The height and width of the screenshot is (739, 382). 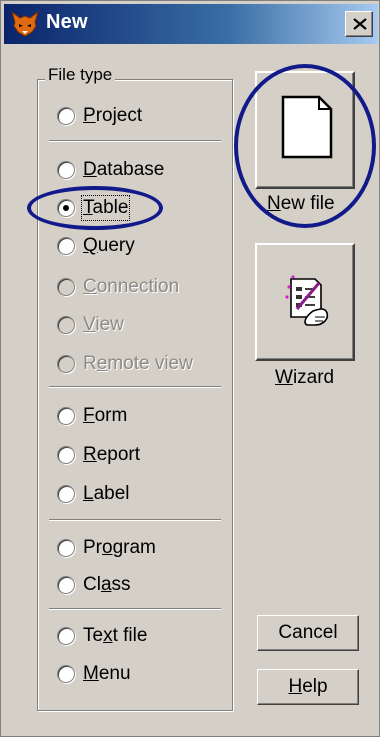 I want to click on radio-label-project: Project, so click(x=113, y=115).